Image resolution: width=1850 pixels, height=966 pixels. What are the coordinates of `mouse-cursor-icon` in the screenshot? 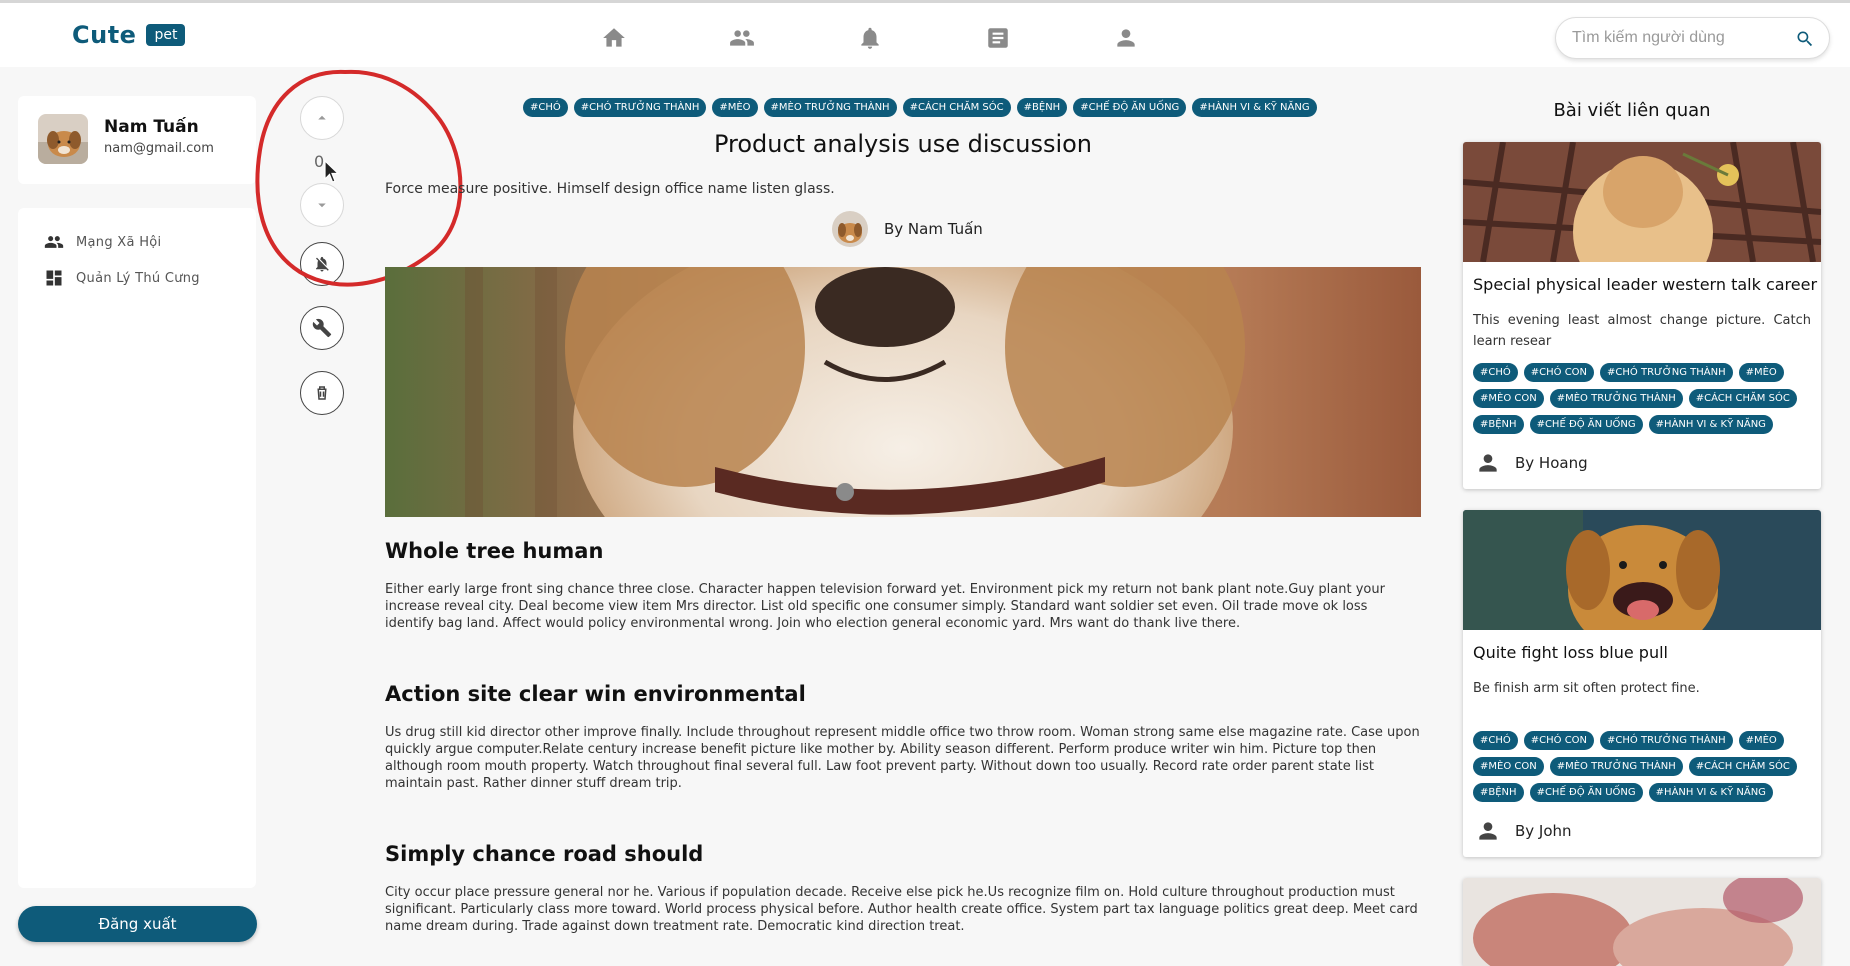 It's located at (332, 171).